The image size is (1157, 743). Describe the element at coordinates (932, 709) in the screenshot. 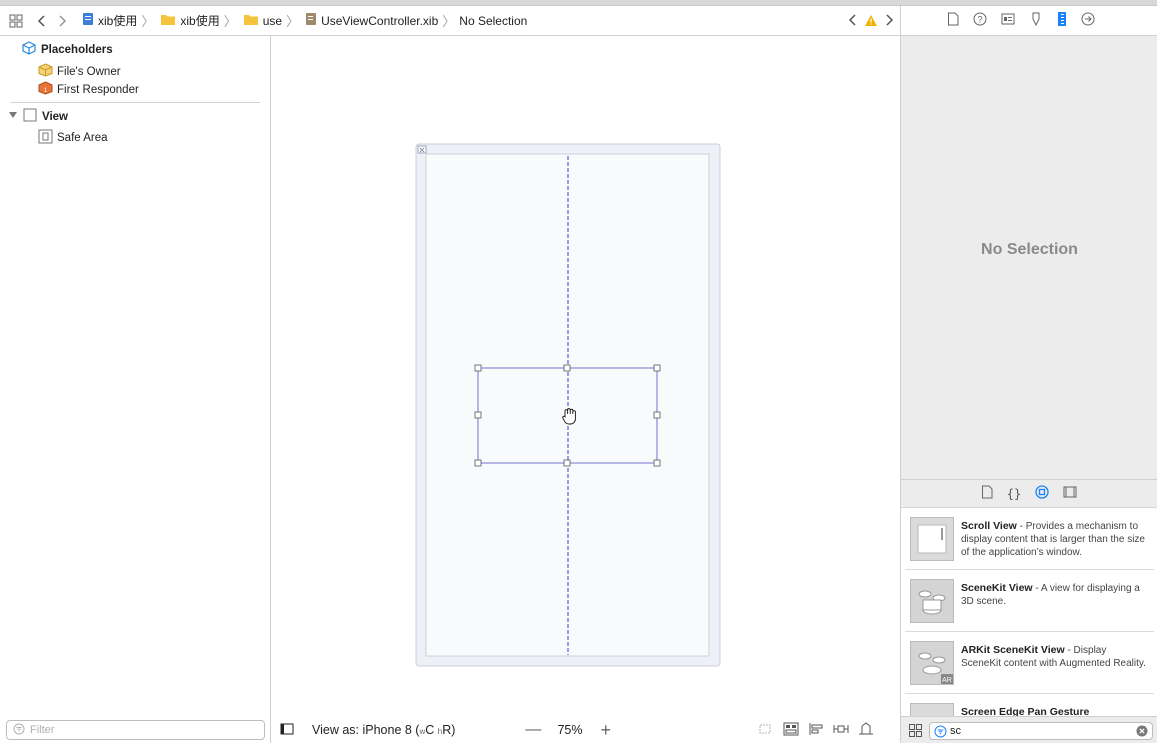

I see `gesture-thumbnail-icon` at that location.